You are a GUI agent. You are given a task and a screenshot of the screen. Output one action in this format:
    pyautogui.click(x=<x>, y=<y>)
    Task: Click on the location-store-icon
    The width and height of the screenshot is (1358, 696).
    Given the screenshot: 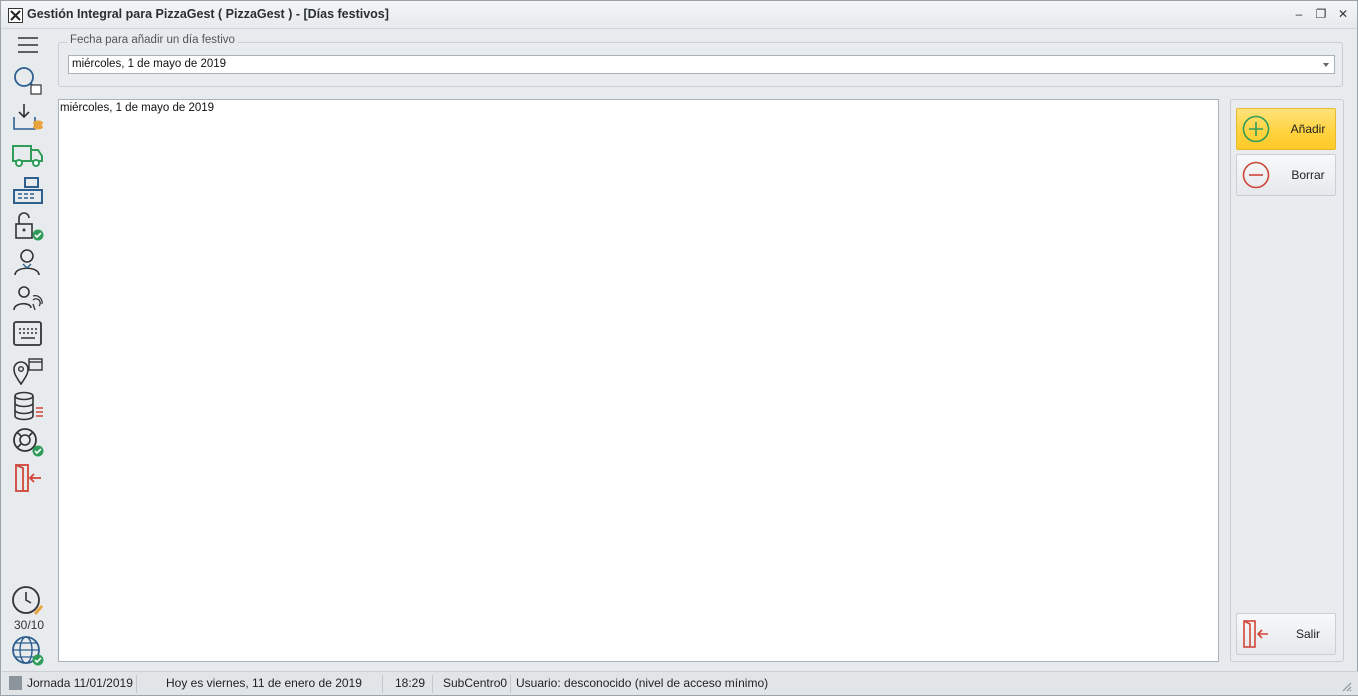 What is the action you would take?
    pyautogui.click(x=28, y=372)
    